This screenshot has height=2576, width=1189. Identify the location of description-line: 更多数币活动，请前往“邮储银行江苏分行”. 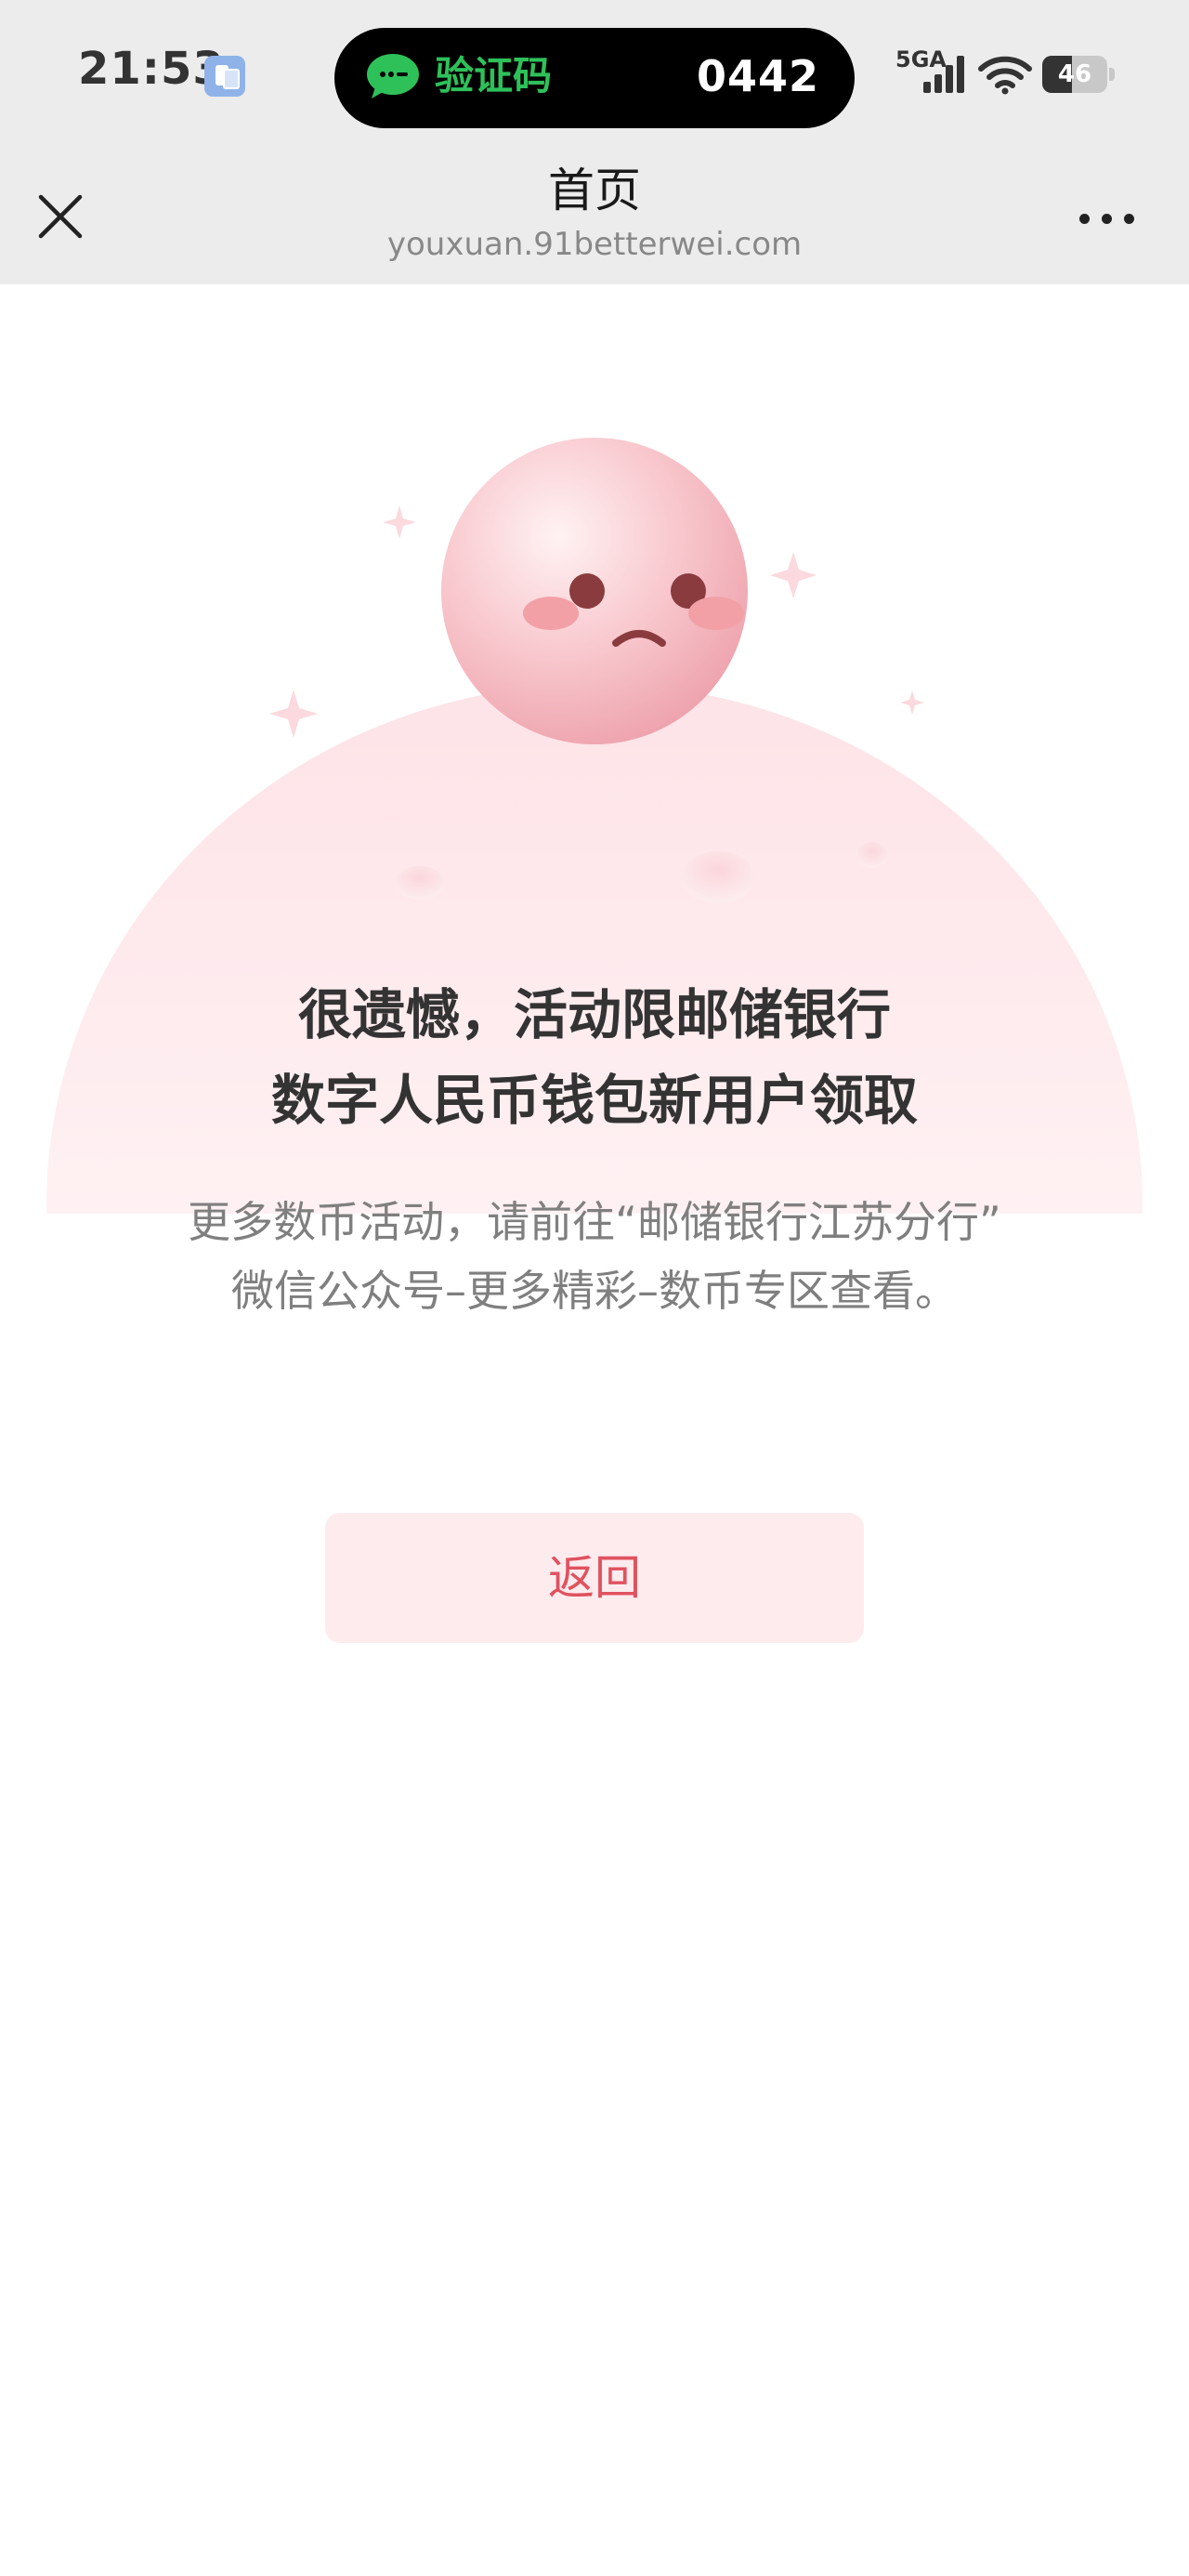
(594, 1222).